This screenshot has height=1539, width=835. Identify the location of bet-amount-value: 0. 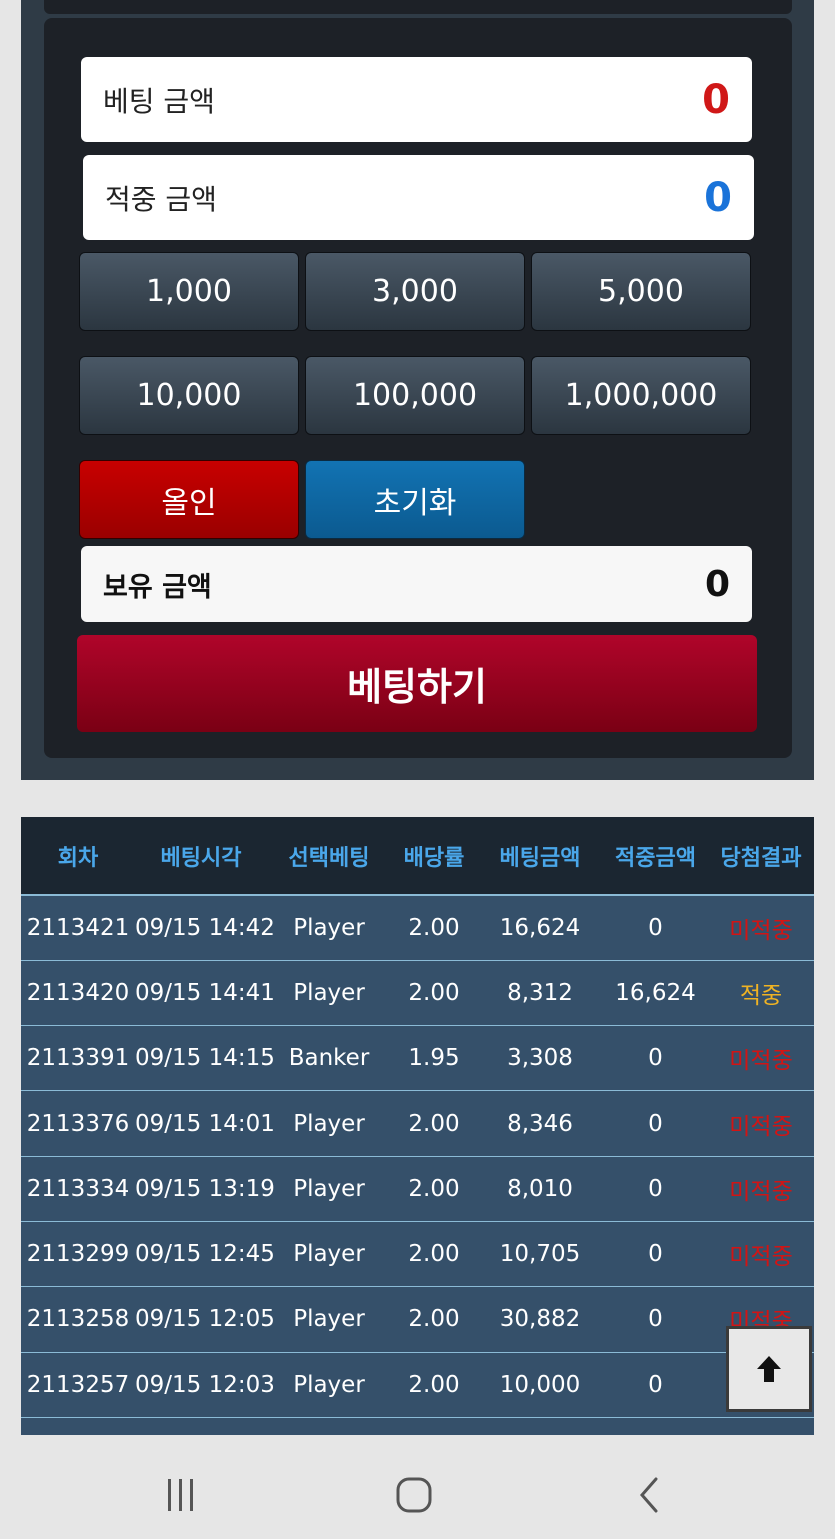
(716, 99).